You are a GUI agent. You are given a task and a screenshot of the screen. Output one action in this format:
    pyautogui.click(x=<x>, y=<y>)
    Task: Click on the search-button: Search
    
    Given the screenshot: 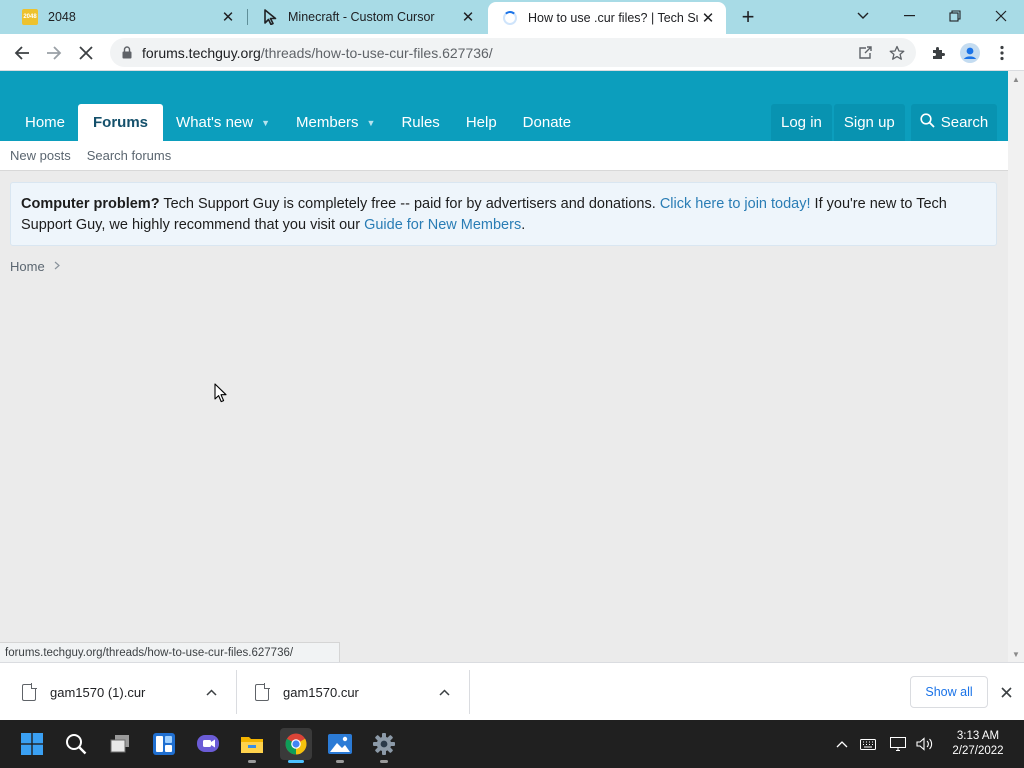 What is the action you would take?
    pyautogui.click(x=954, y=122)
    